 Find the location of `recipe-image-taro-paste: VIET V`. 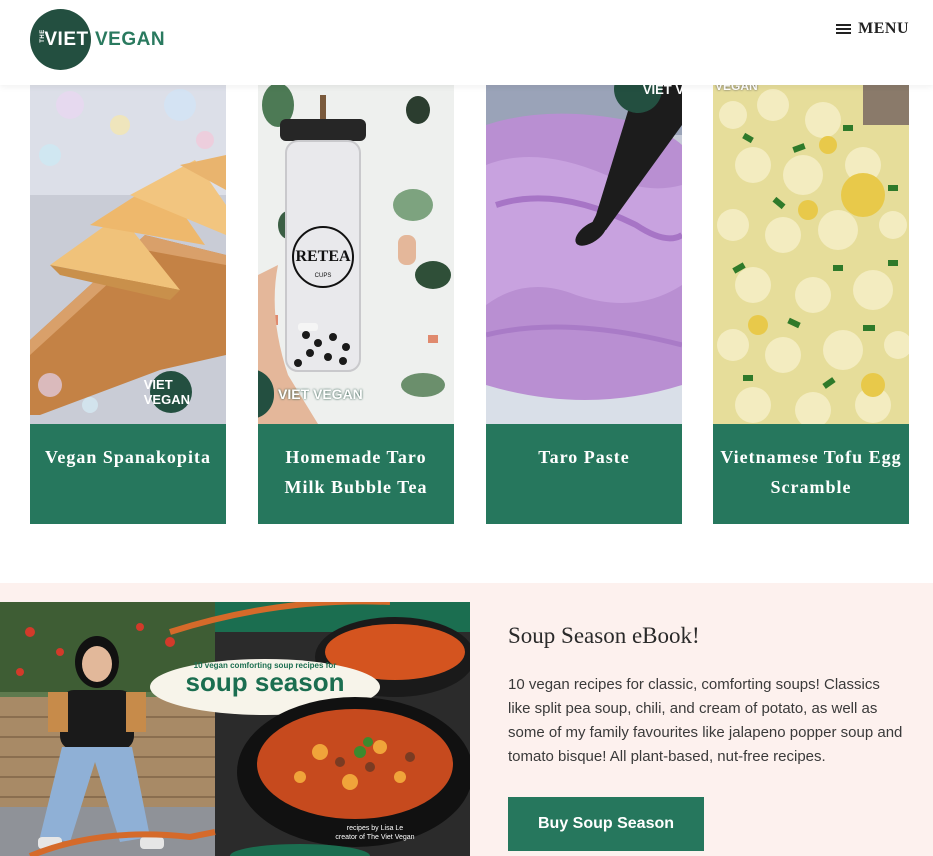

recipe-image-taro-paste: VIET V is located at coordinates (584, 254).